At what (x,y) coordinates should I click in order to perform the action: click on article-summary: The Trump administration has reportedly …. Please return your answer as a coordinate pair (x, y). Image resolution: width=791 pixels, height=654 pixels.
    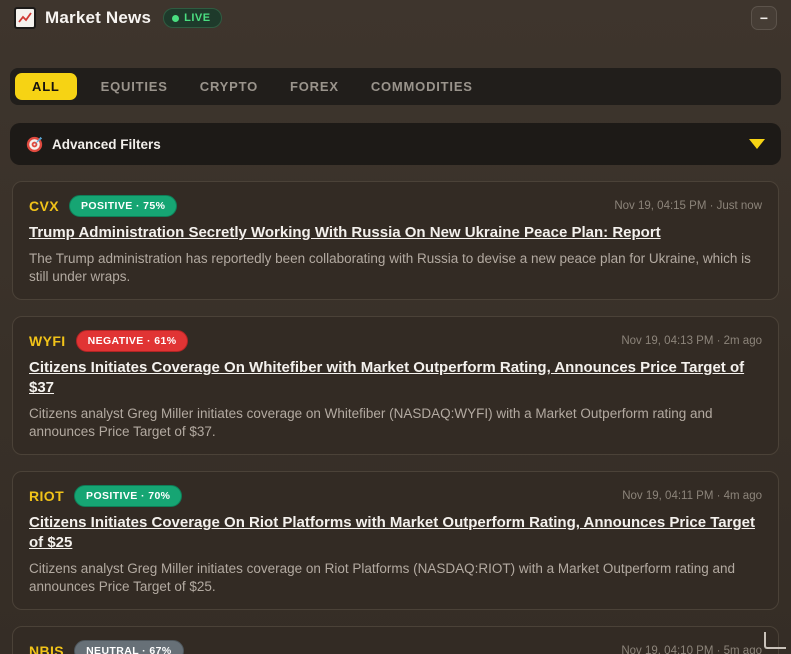
    Looking at the image, I should click on (390, 267).